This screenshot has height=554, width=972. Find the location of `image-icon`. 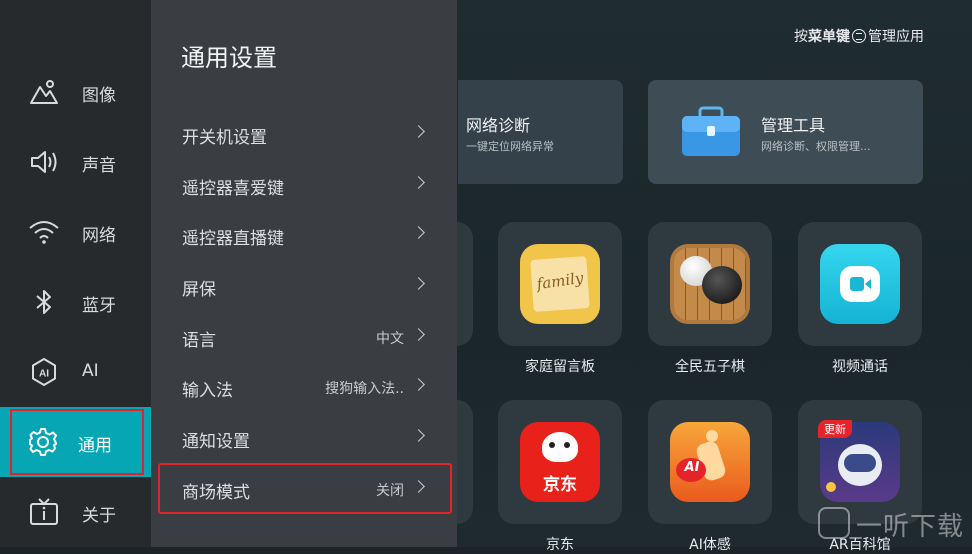

image-icon is located at coordinates (44, 92).